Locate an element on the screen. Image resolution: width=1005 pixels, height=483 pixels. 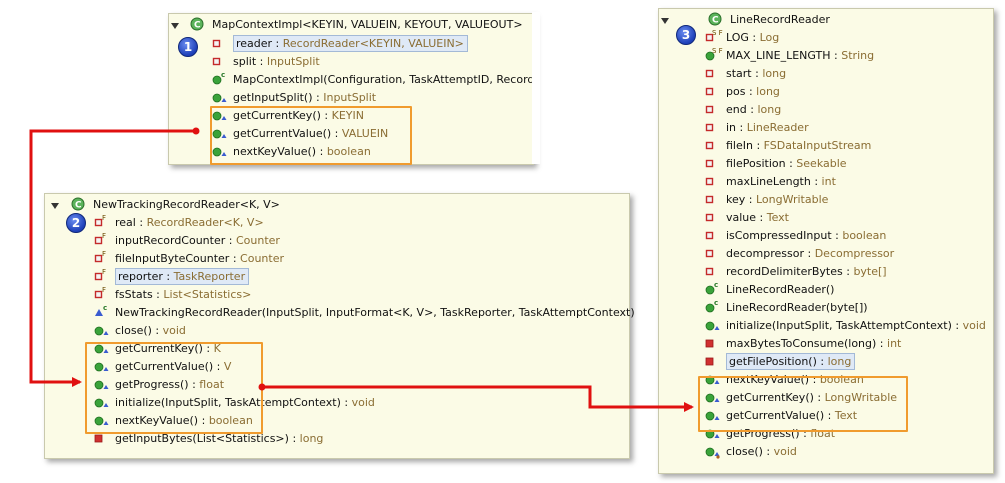
arrow-tracking-to-linerecord is located at coordinates (476, 397).